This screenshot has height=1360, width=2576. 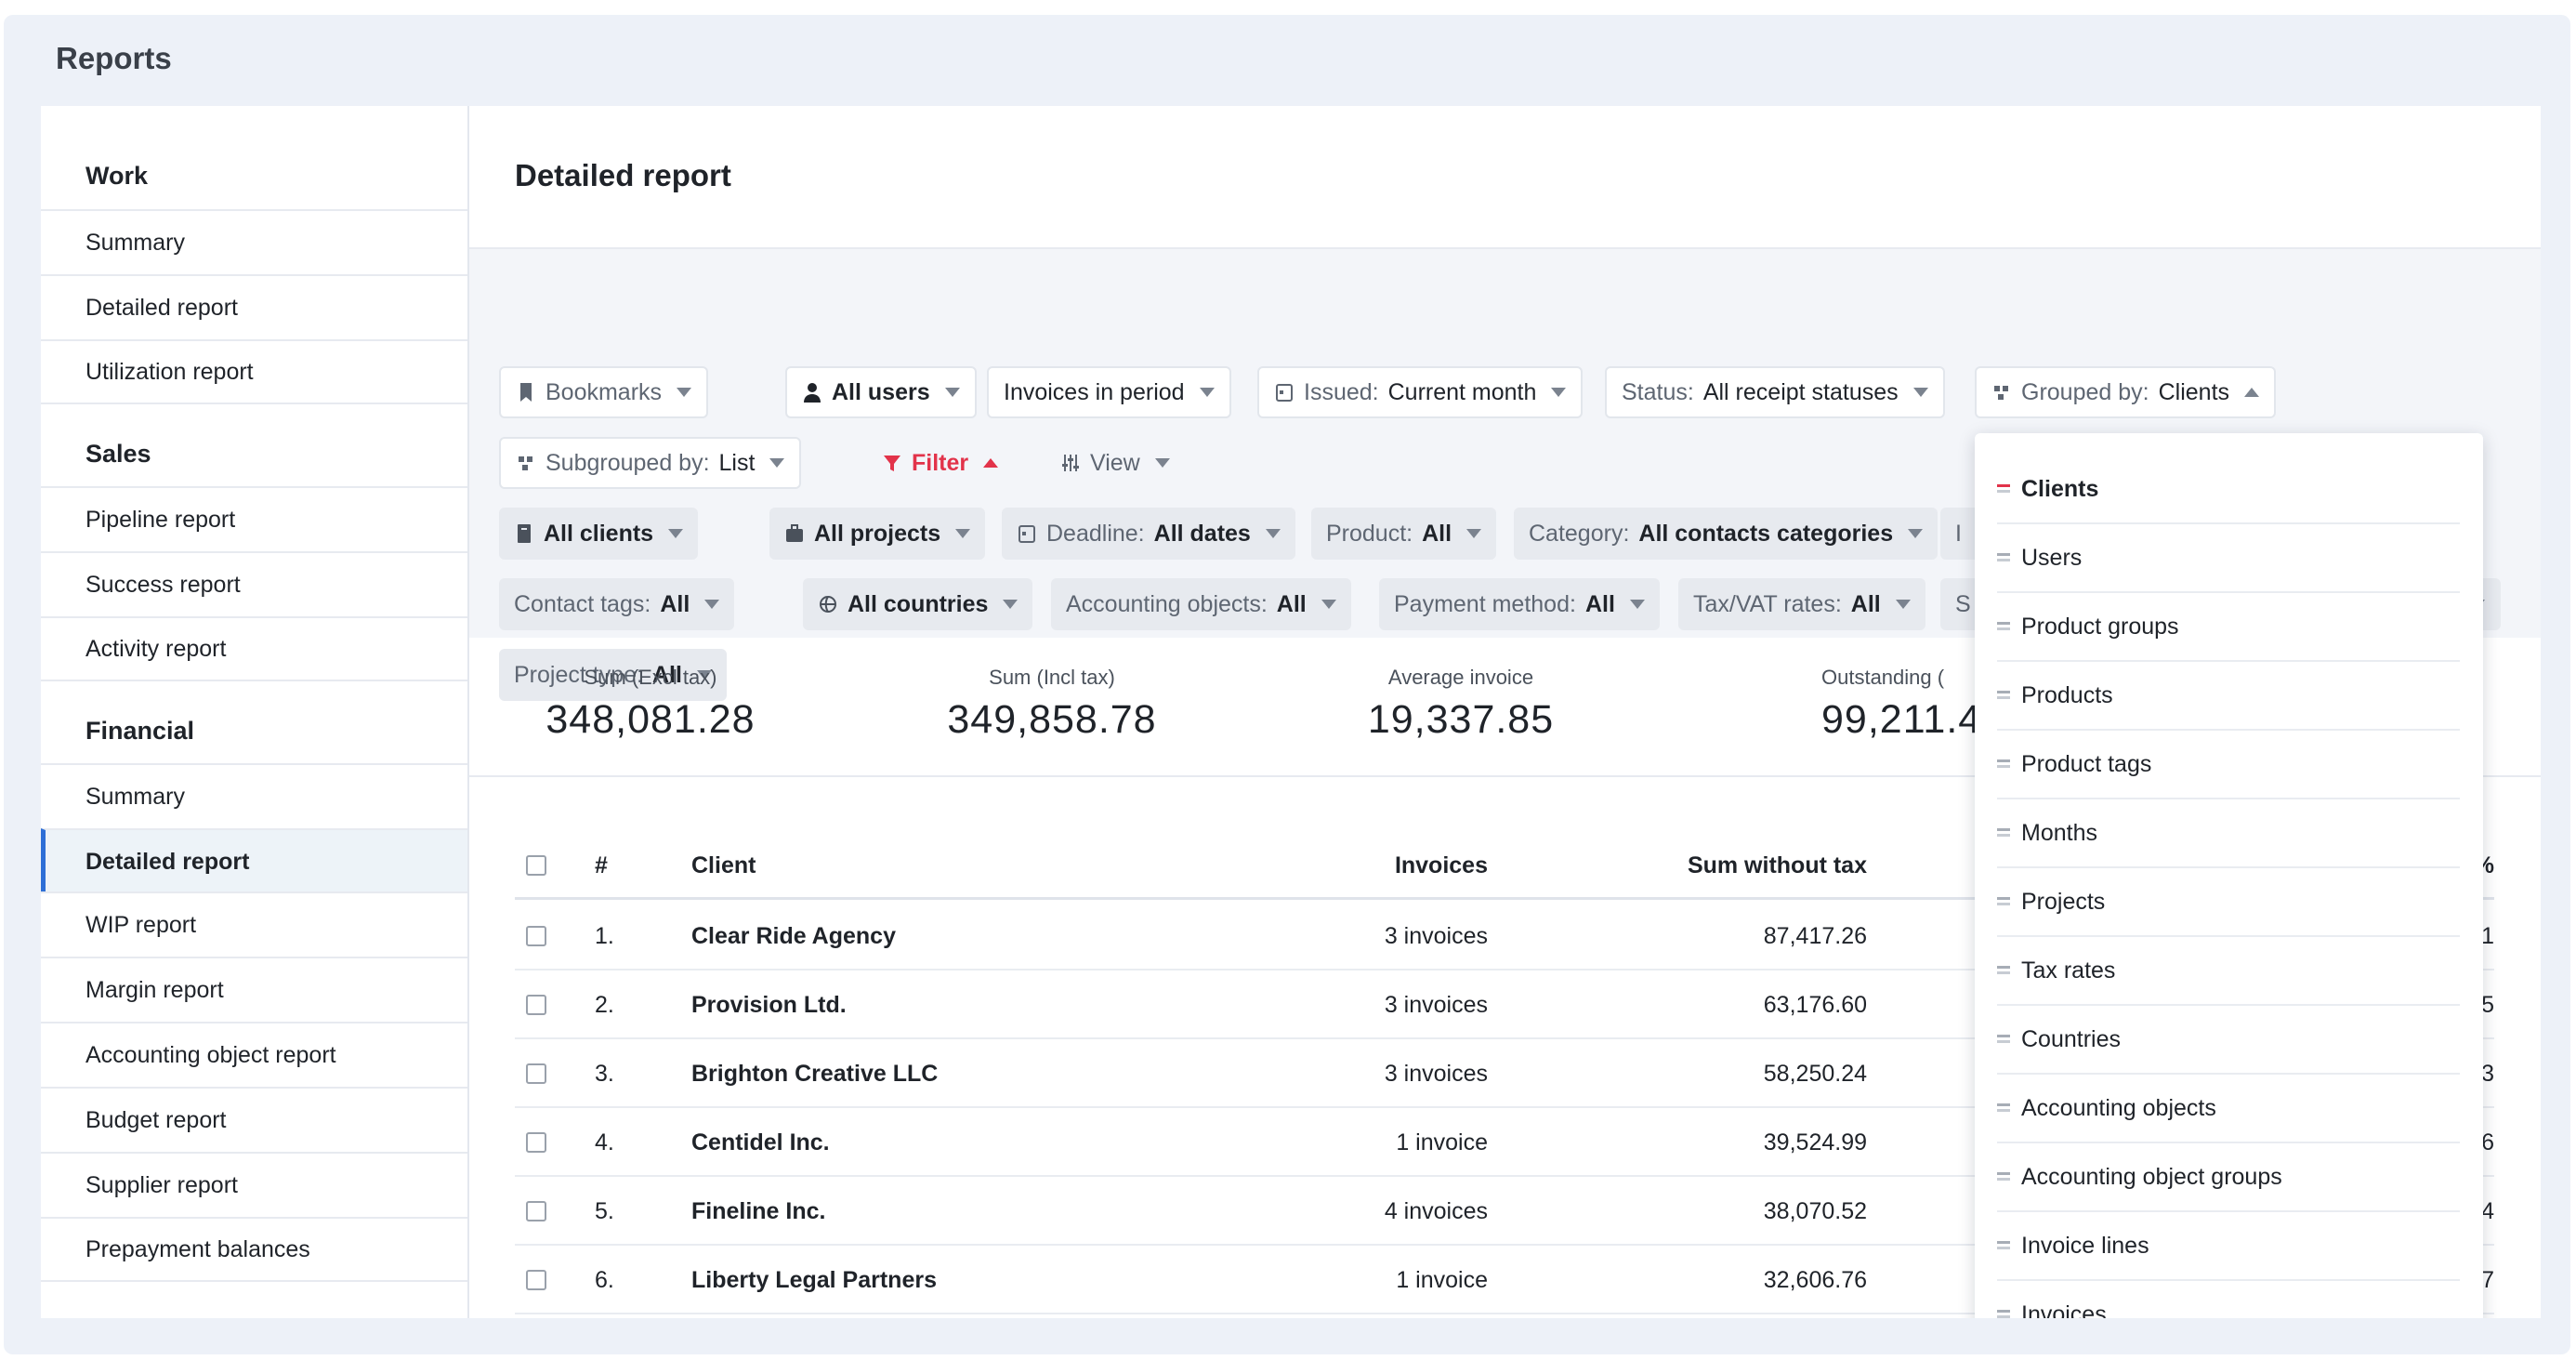 What do you see at coordinates (2228, 1177) in the screenshot?
I see `group-option-accounting-object-groups: Accounting object groups` at bounding box center [2228, 1177].